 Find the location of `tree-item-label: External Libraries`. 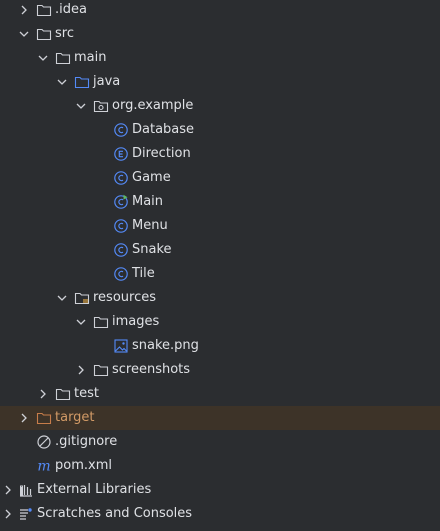

tree-item-label: External Libraries is located at coordinates (94, 489).